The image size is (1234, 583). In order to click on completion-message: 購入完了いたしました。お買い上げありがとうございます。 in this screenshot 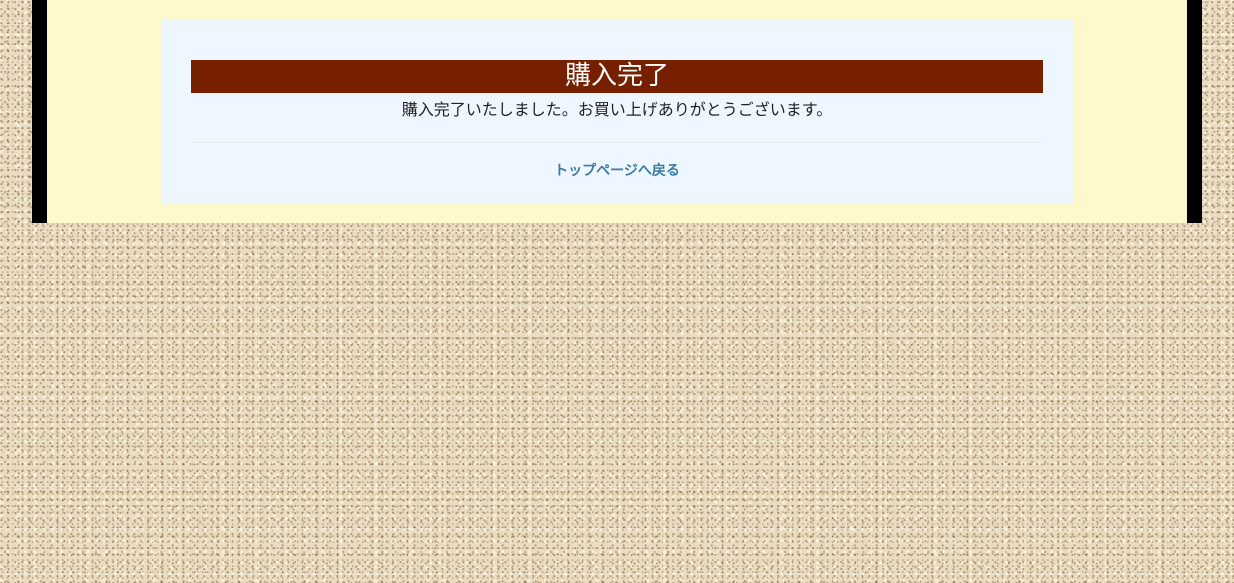, I will do `click(617, 109)`.